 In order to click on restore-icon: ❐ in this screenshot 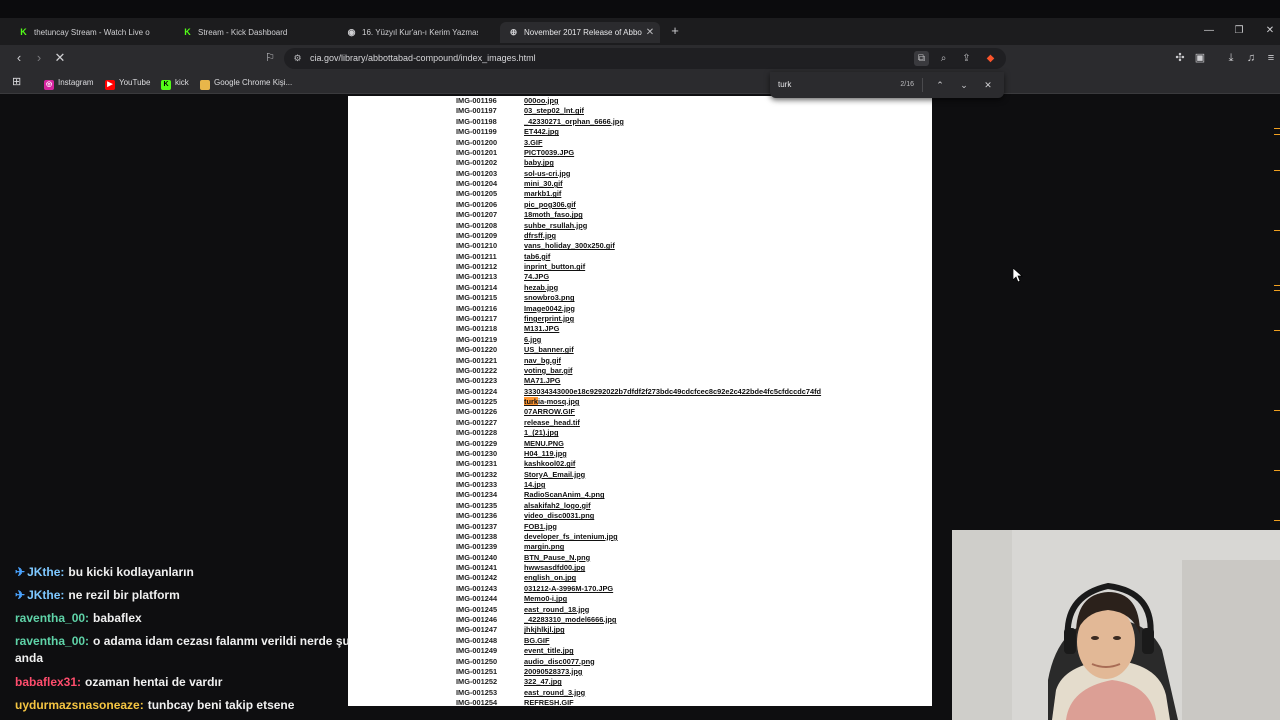, I will do `click(1239, 31)`.